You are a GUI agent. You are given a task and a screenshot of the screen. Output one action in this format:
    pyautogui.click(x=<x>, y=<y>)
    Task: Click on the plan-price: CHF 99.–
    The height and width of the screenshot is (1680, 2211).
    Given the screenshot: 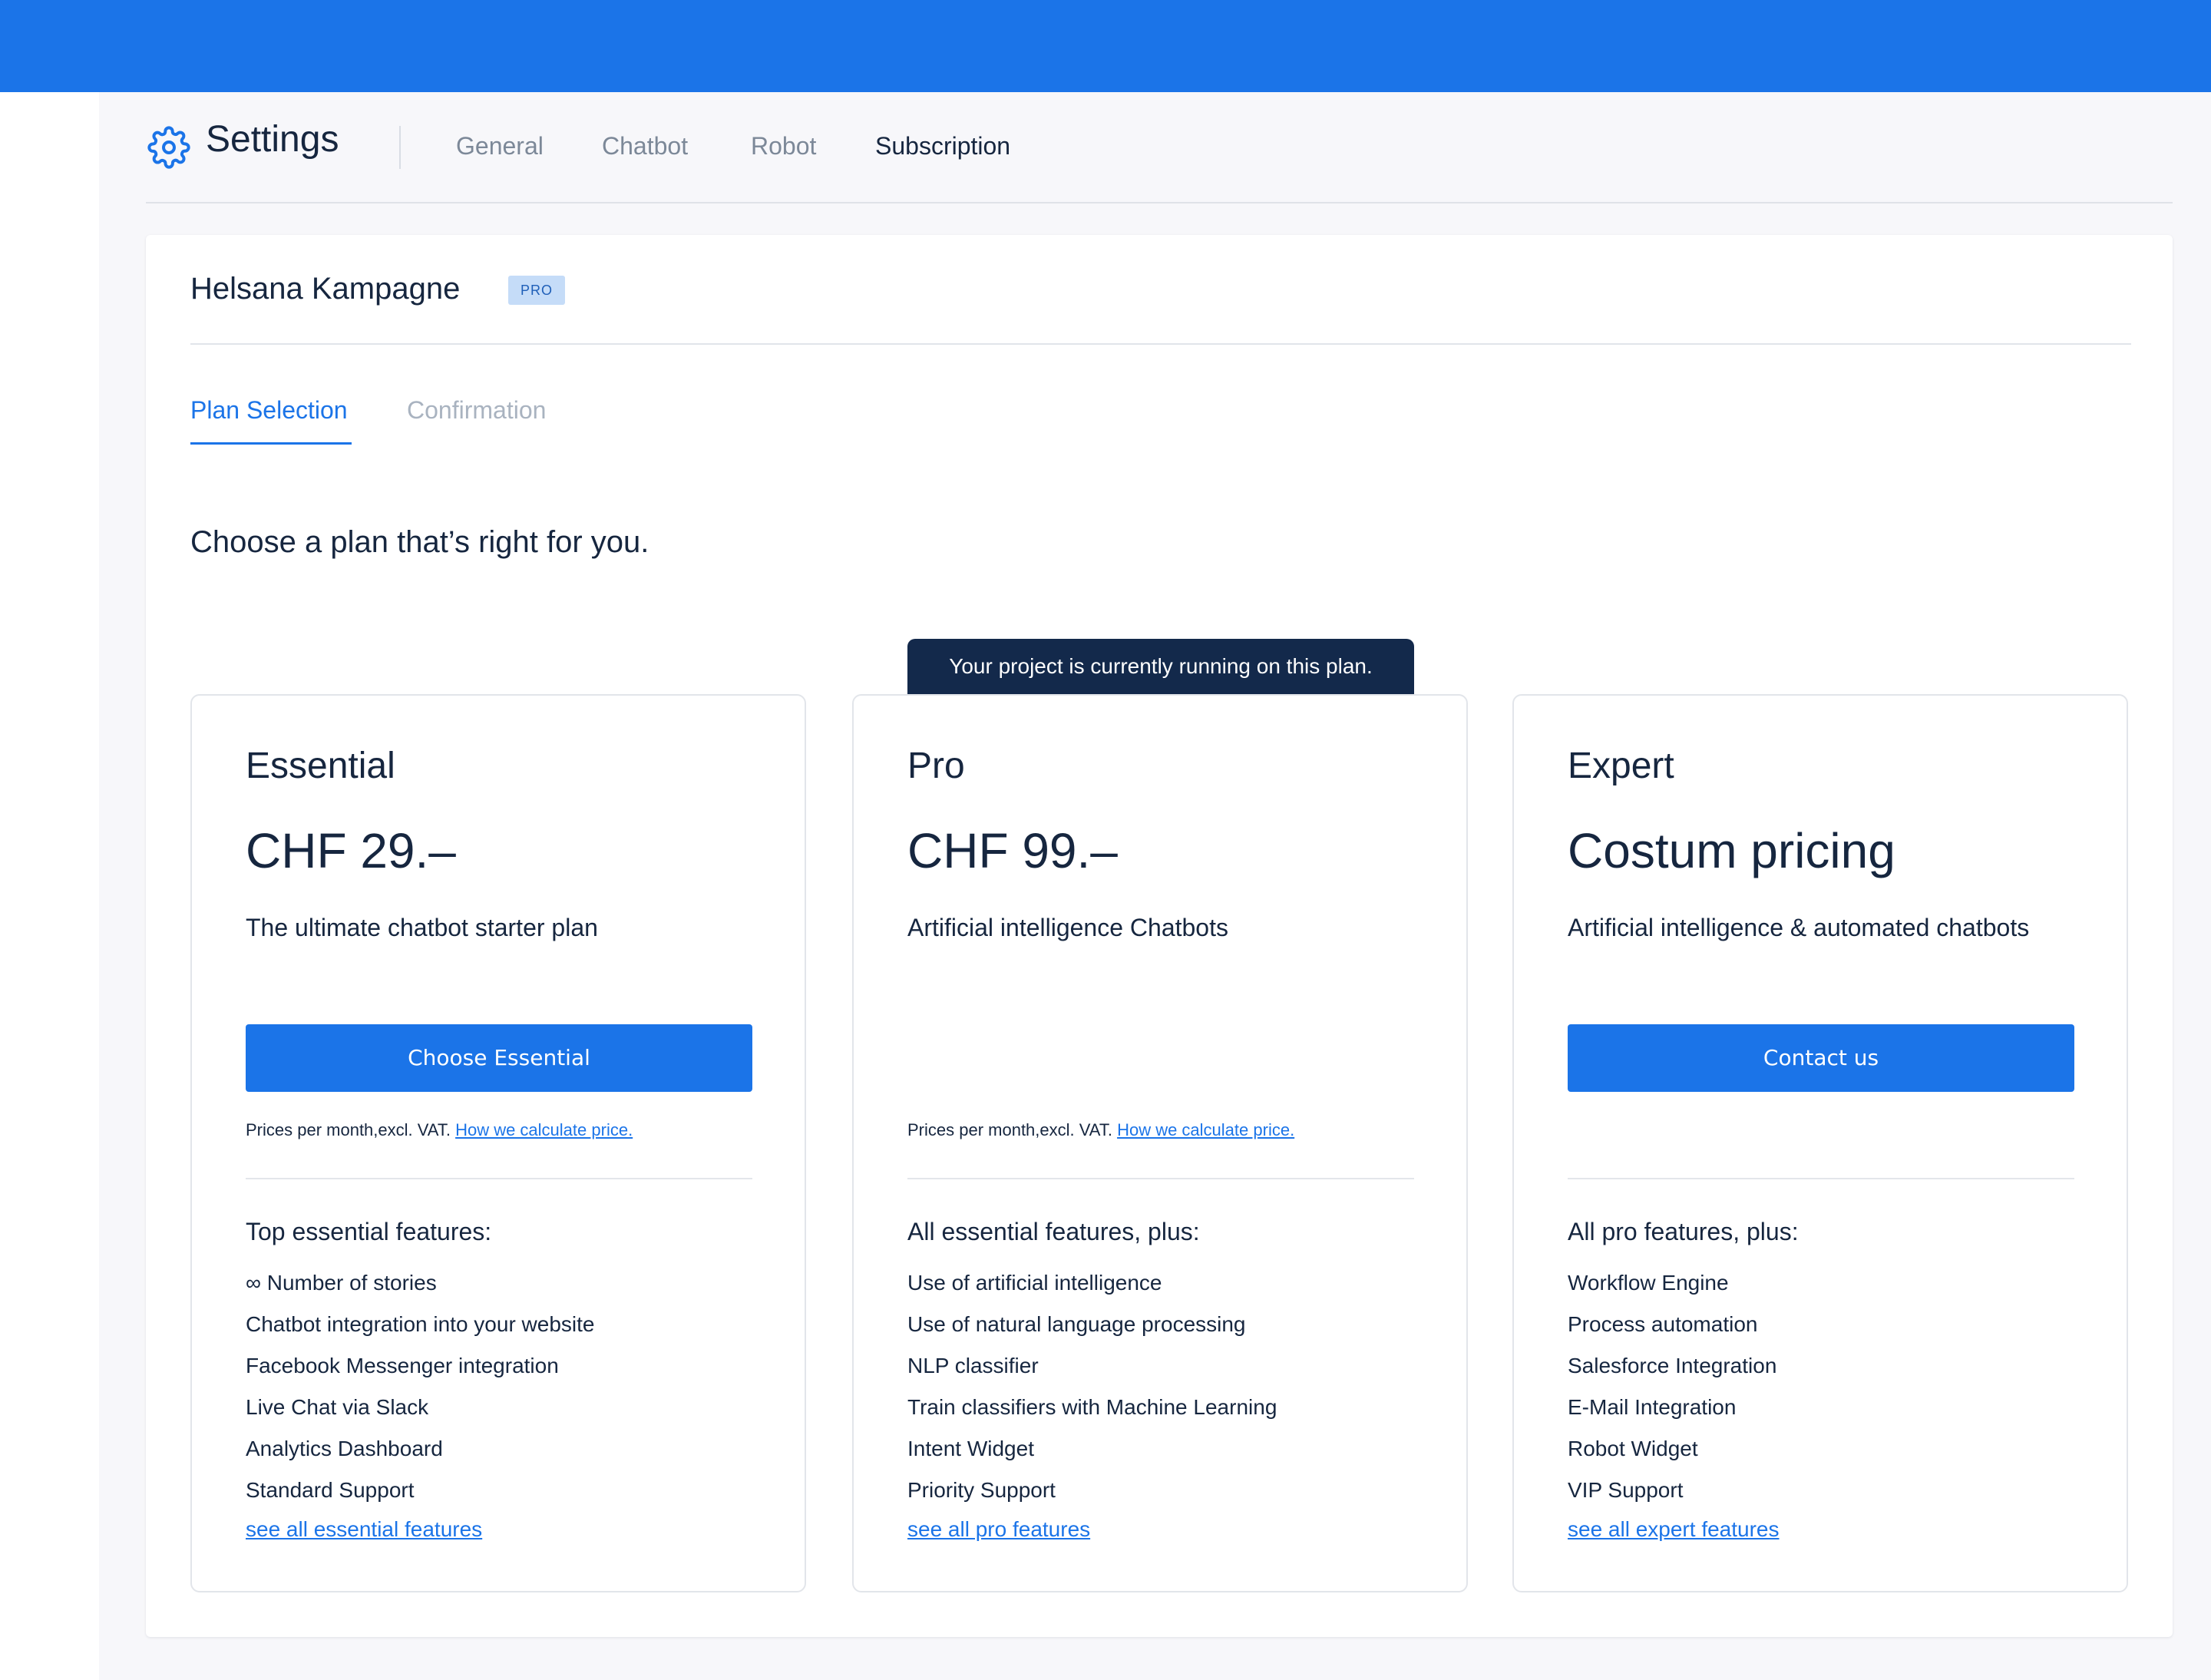 What is the action you would take?
    pyautogui.click(x=1012, y=850)
    